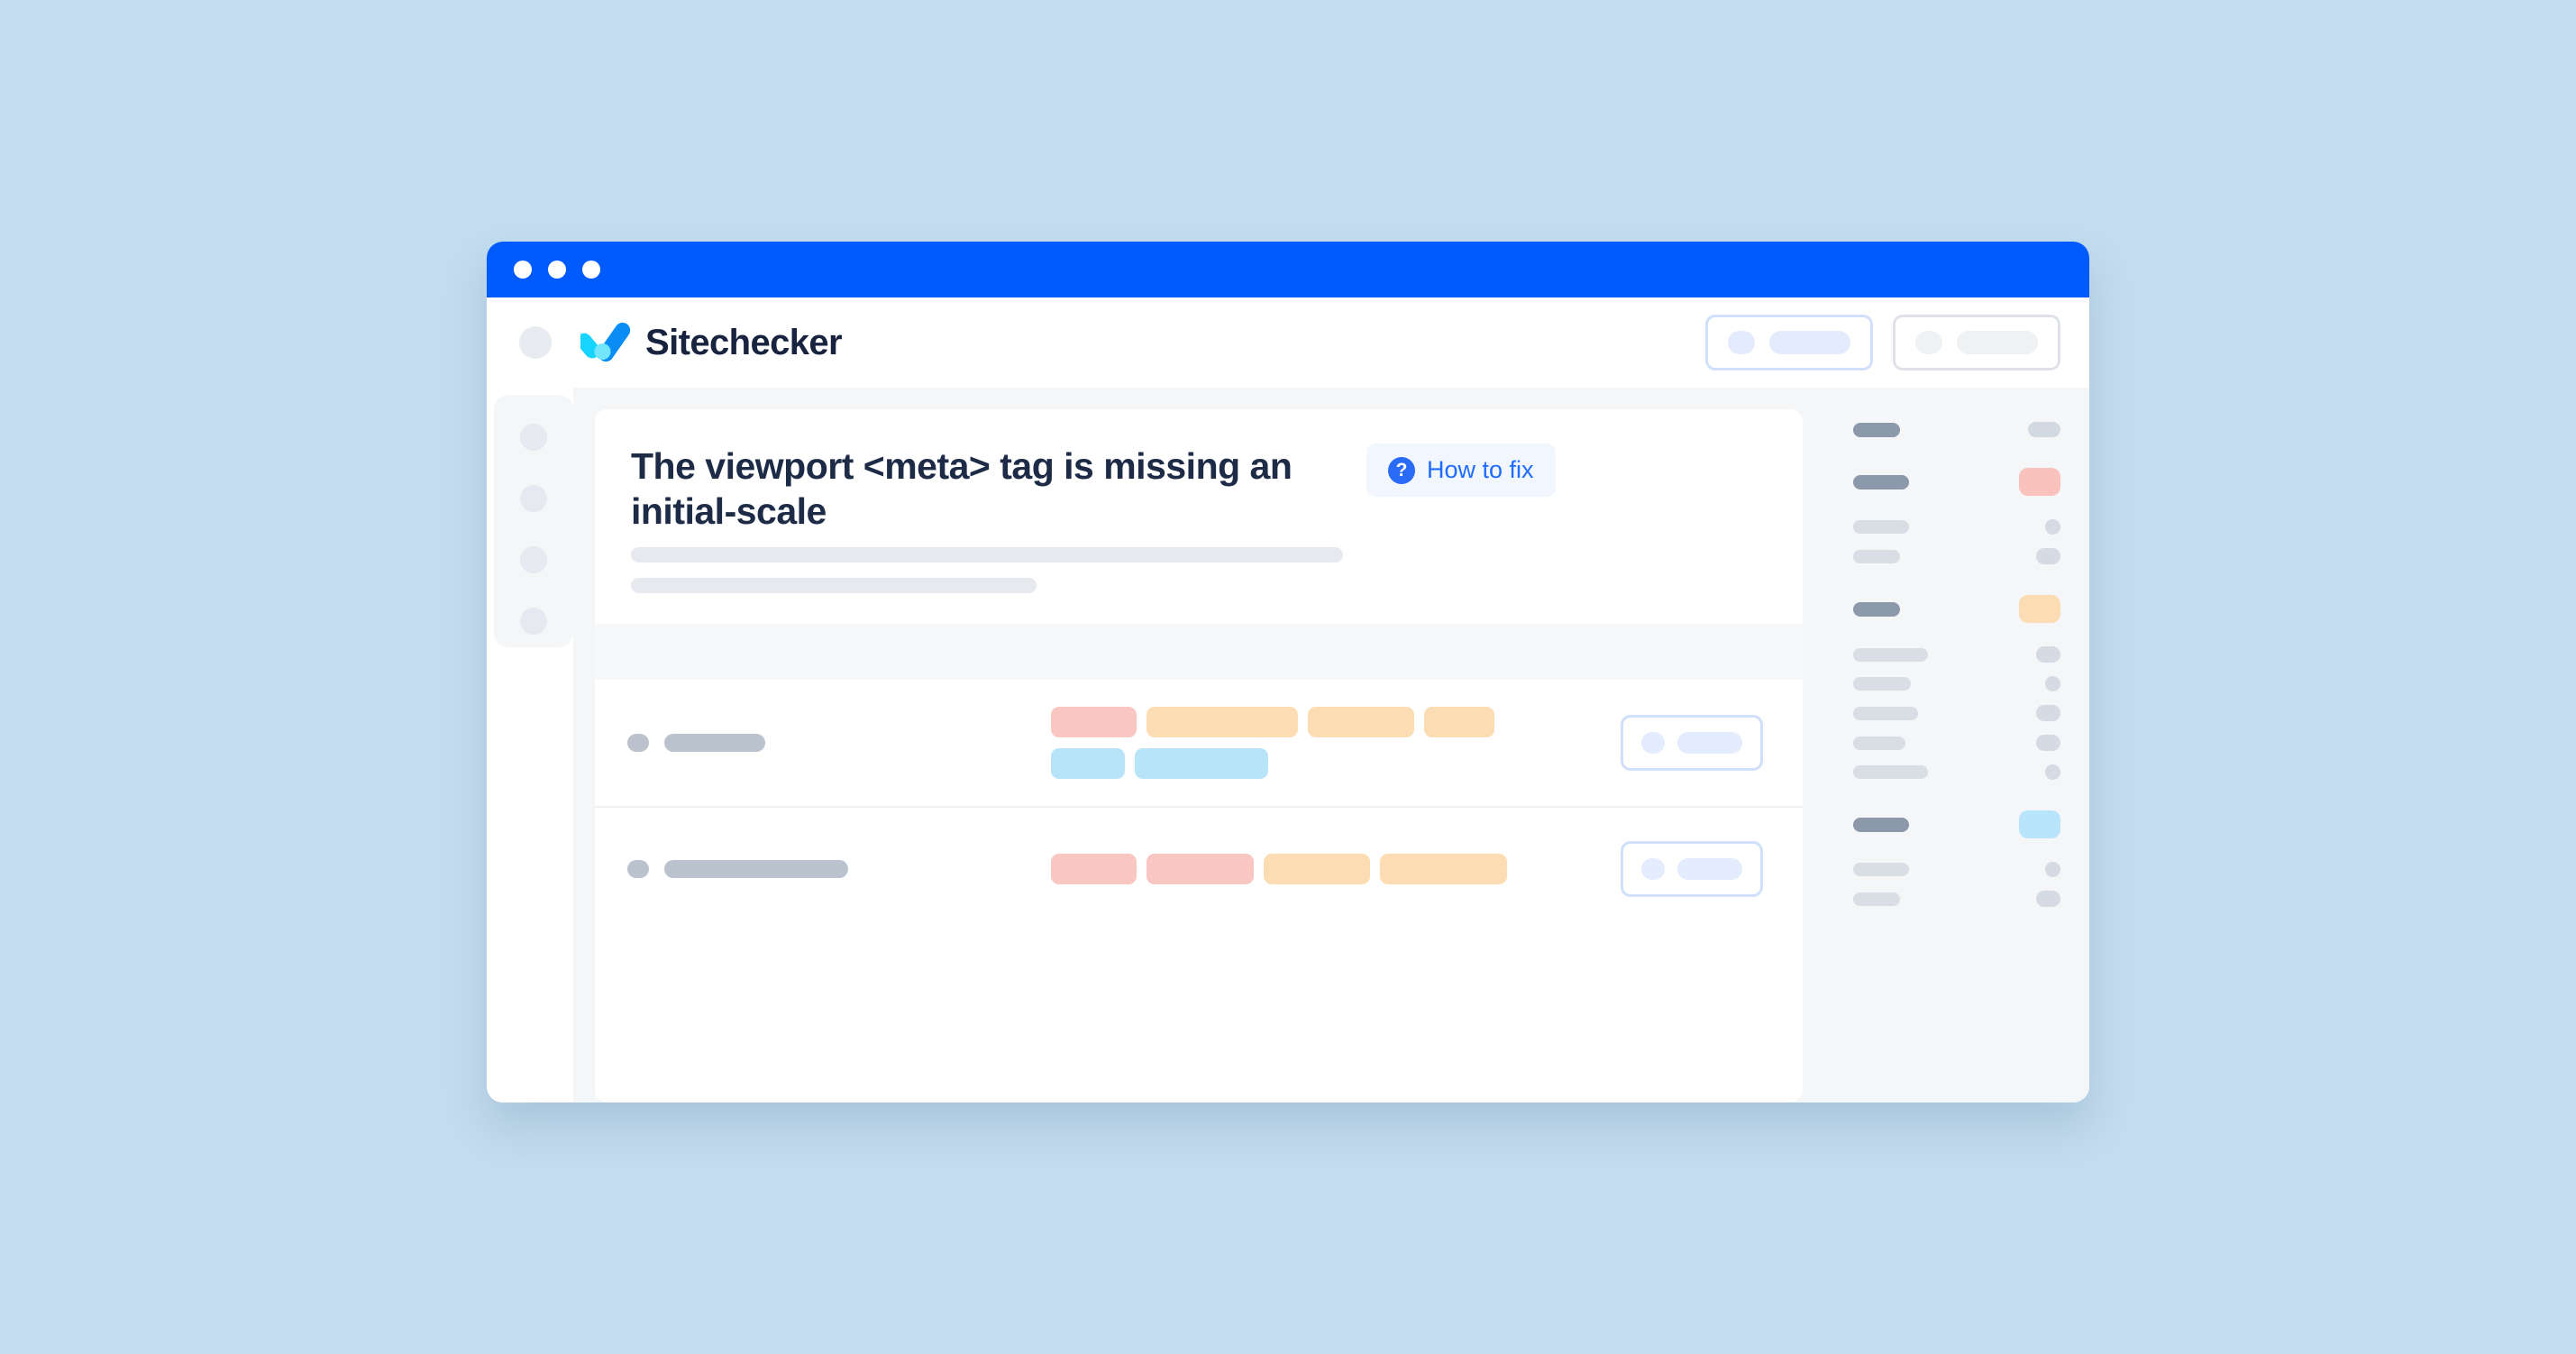 The width and height of the screenshot is (2576, 1354). I want to click on window-maximize-dot, so click(591, 270).